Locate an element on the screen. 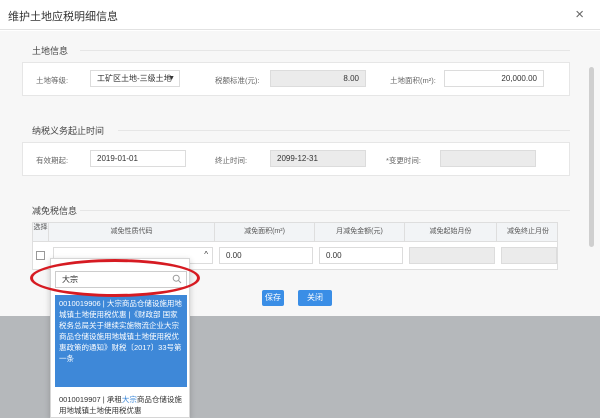  relief-amount-field: 0.00 is located at coordinates (361, 255).